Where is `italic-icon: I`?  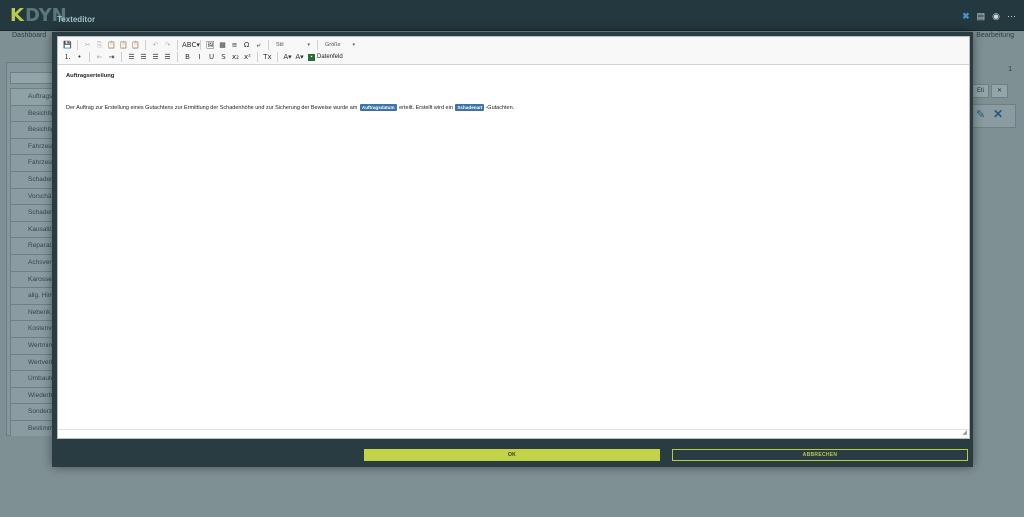
italic-icon: I is located at coordinates (199, 57).